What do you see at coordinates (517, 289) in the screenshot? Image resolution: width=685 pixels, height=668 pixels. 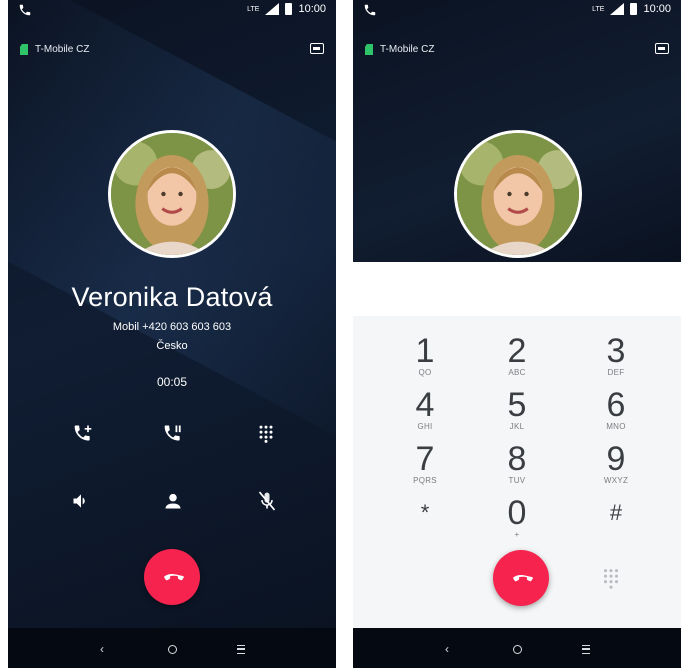 I see `dial-input` at bounding box center [517, 289].